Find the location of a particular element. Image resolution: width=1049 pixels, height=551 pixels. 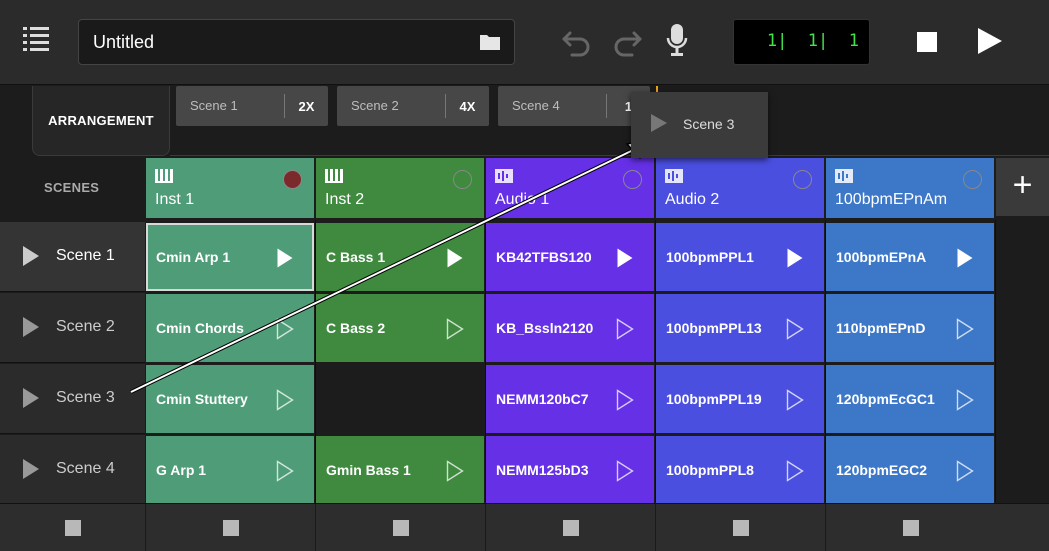

track-header-inst-2: Inst 2 is located at coordinates (400, 188).